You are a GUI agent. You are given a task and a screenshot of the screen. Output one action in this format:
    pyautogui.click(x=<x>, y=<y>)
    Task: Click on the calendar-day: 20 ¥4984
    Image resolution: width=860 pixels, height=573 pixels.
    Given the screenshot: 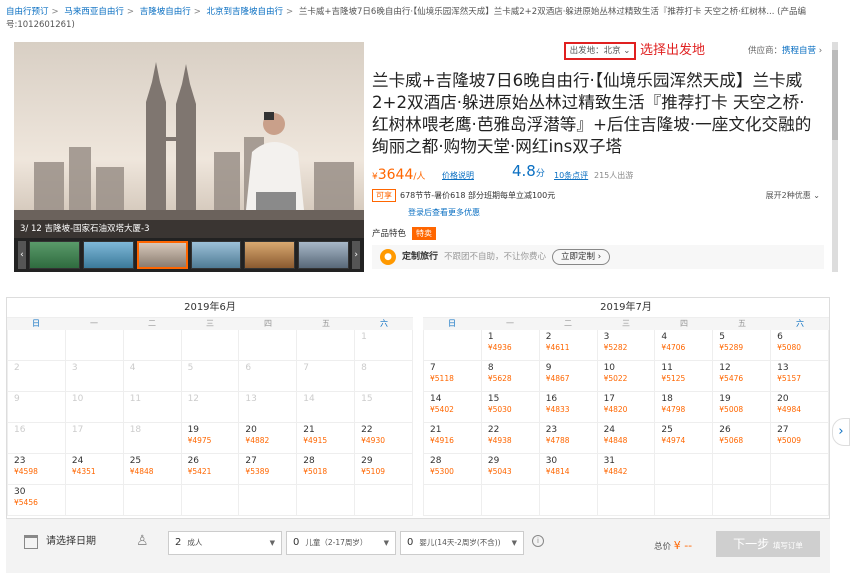 What is the action you would take?
    pyautogui.click(x=800, y=407)
    